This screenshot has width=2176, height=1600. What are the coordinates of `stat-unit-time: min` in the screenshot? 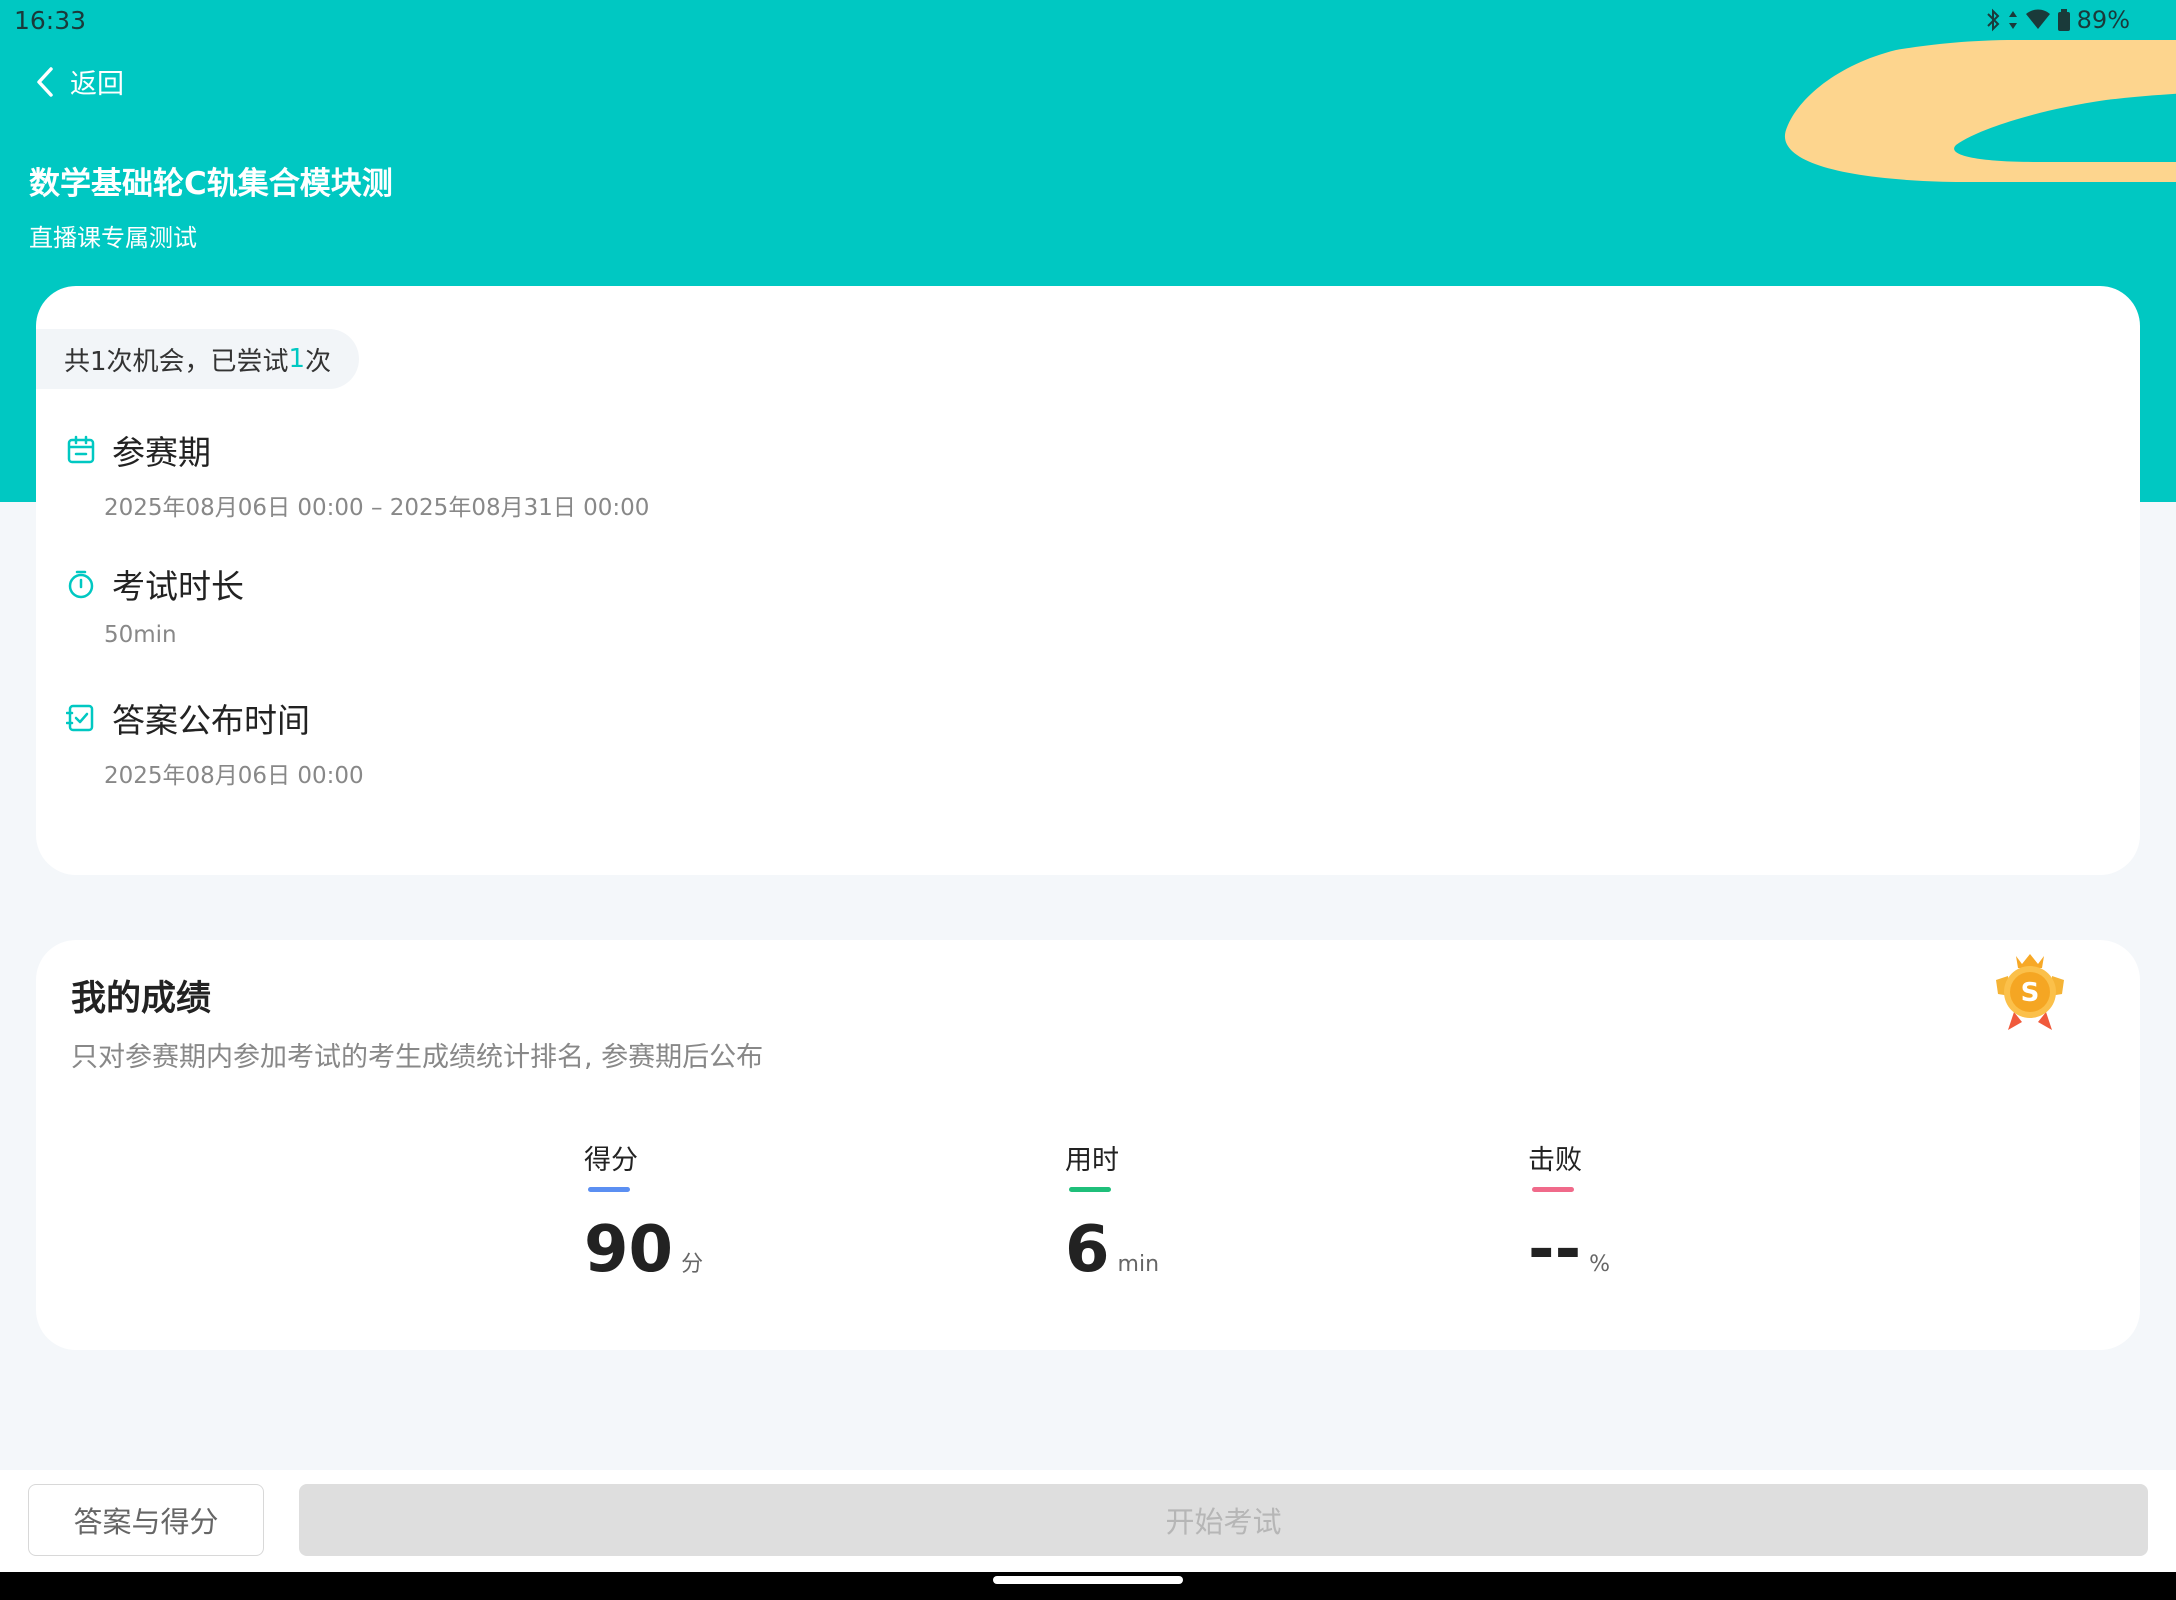 It's located at (1138, 1264).